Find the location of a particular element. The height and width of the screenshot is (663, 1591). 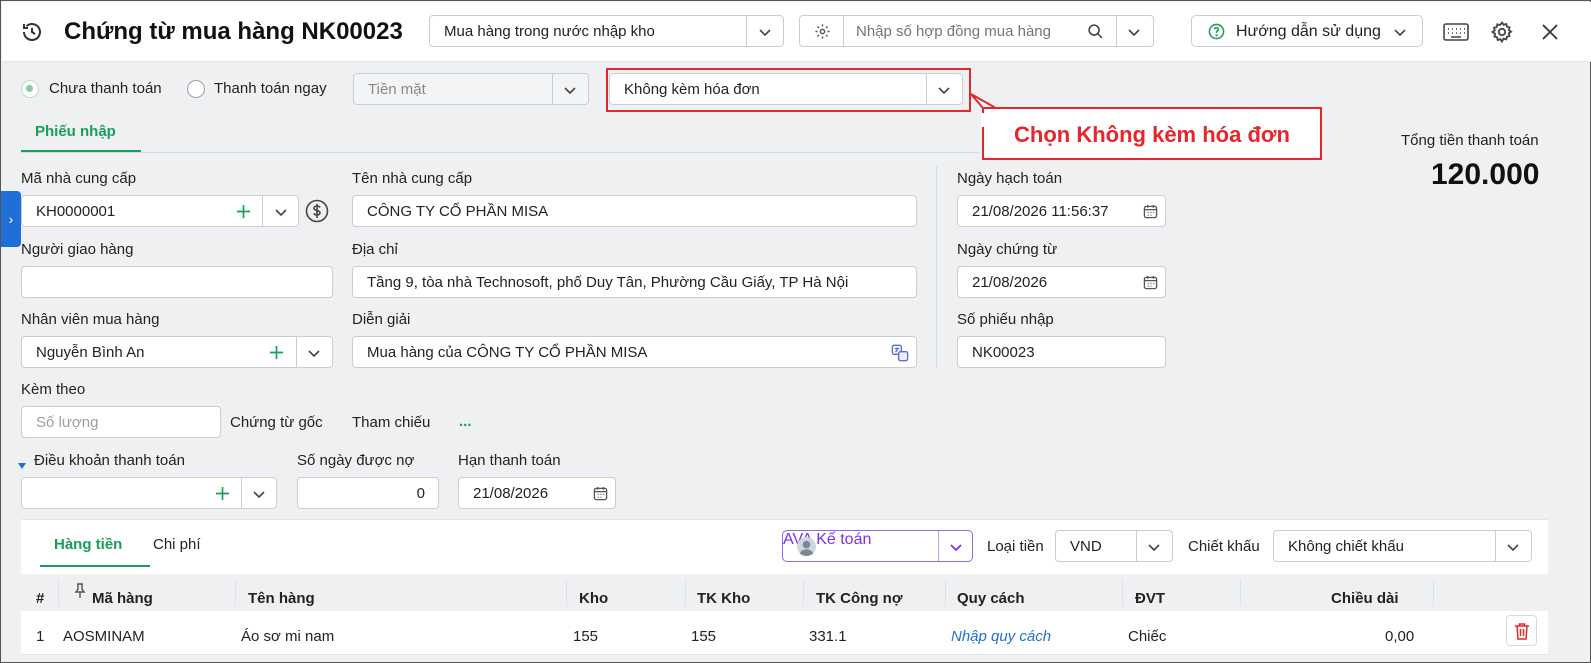

attach-qty-field: Số lượng is located at coordinates (121, 422).